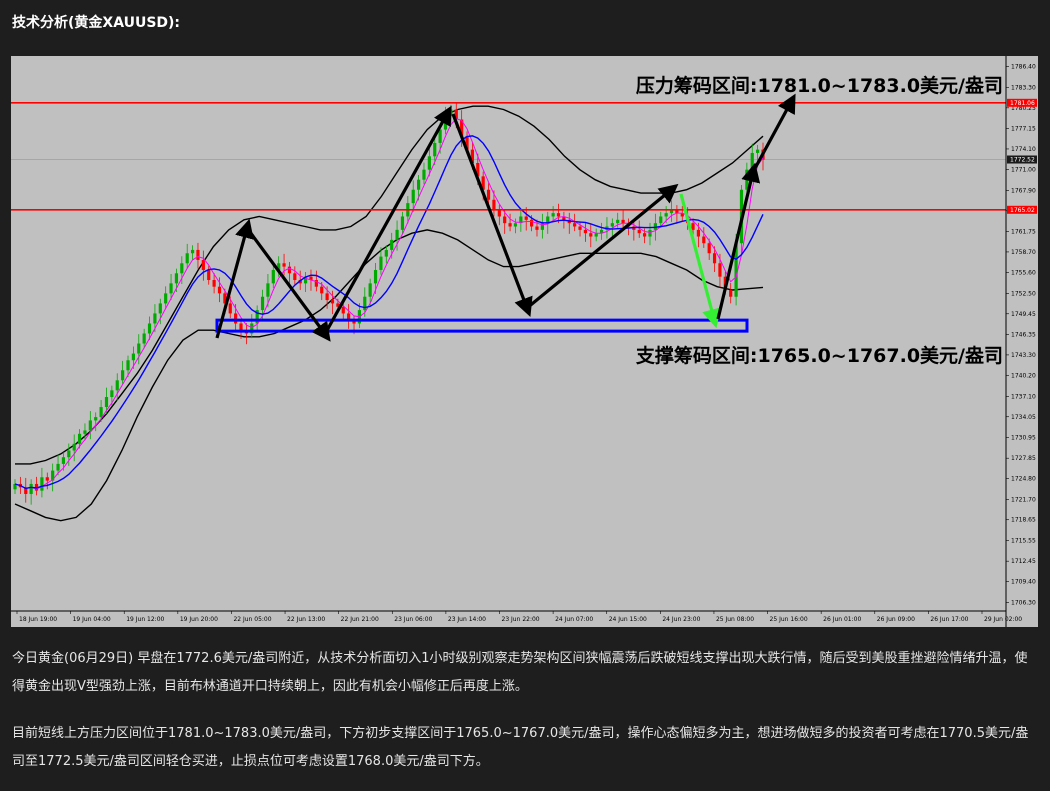 The width and height of the screenshot is (1050, 791). I want to click on x-tick-label: 29 Jun 02:00, so click(1003, 619).